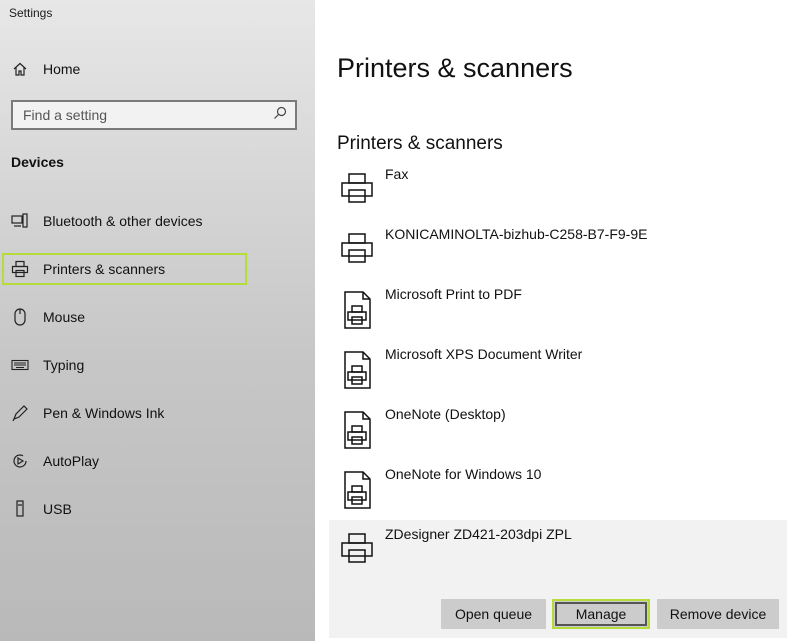 This screenshot has width=801, height=641. I want to click on open-queue-button: Open queue, so click(493, 614).